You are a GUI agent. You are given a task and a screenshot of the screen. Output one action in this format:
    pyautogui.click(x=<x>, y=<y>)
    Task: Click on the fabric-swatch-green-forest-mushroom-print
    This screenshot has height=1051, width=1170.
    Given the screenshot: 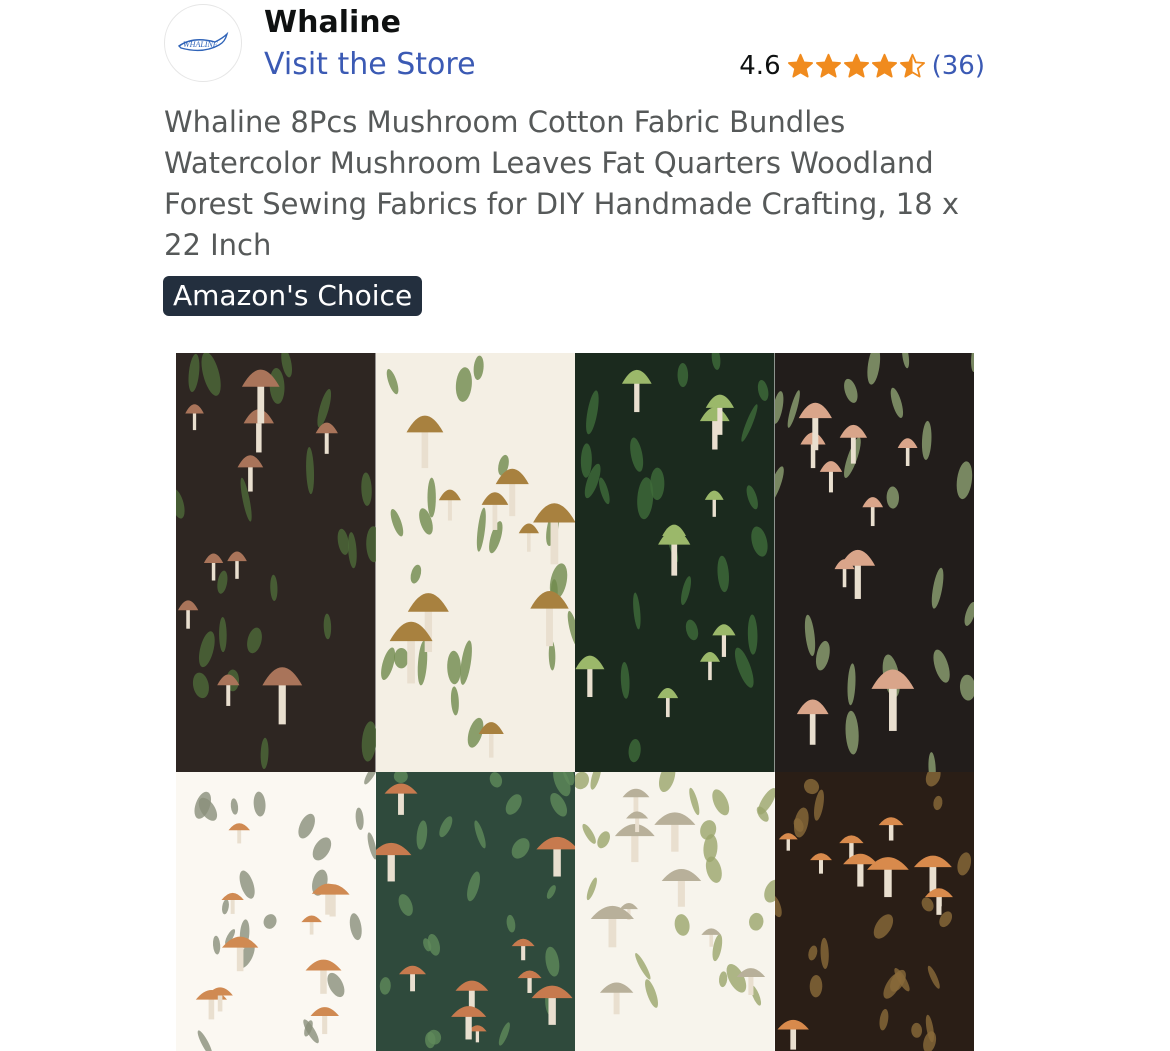 What is the action you would take?
    pyautogui.click(x=675, y=562)
    